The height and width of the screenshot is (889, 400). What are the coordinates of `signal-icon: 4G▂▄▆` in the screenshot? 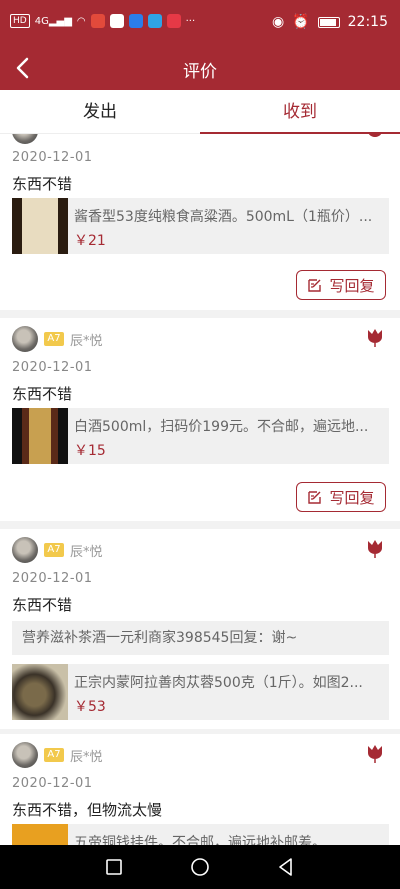 It's located at (53, 21).